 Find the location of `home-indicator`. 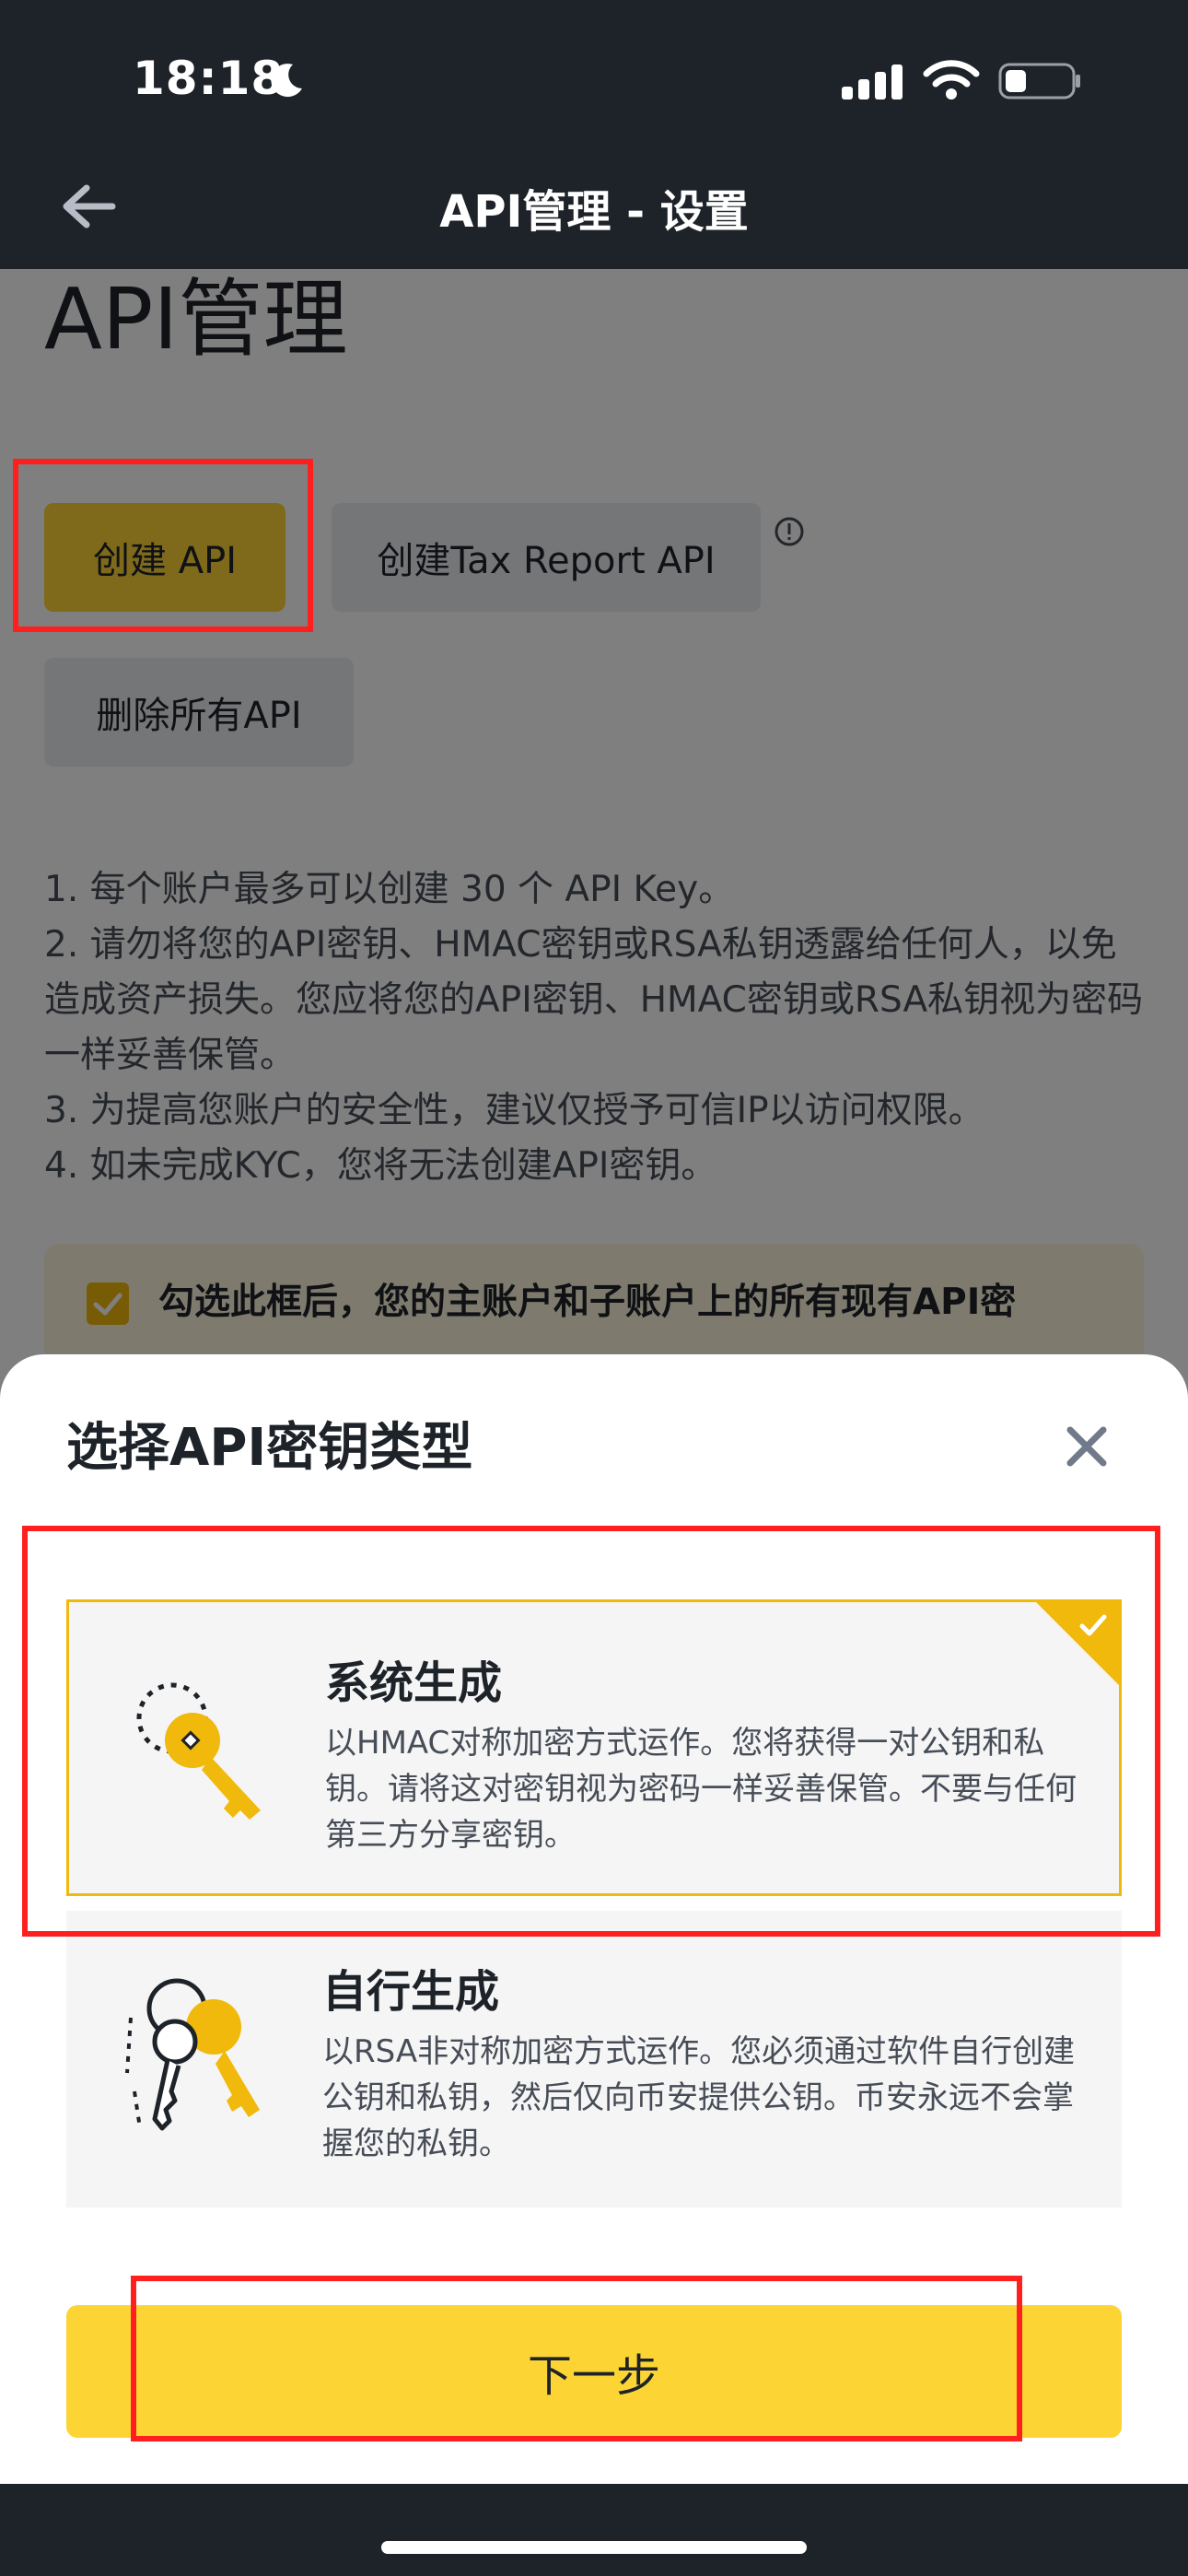

home-indicator is located at coordinates (594, 2547).